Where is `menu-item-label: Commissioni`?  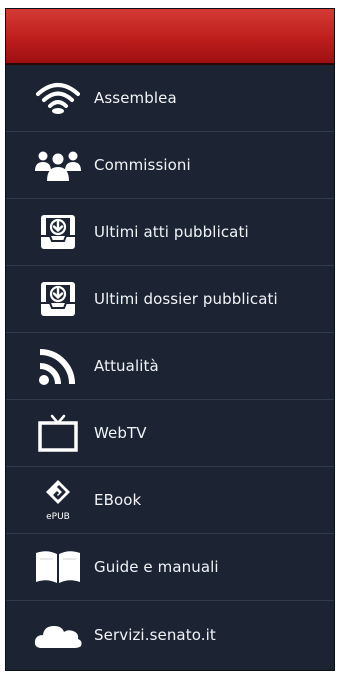
menu-item-label: Commissioni is located at coordinates (142, 165).